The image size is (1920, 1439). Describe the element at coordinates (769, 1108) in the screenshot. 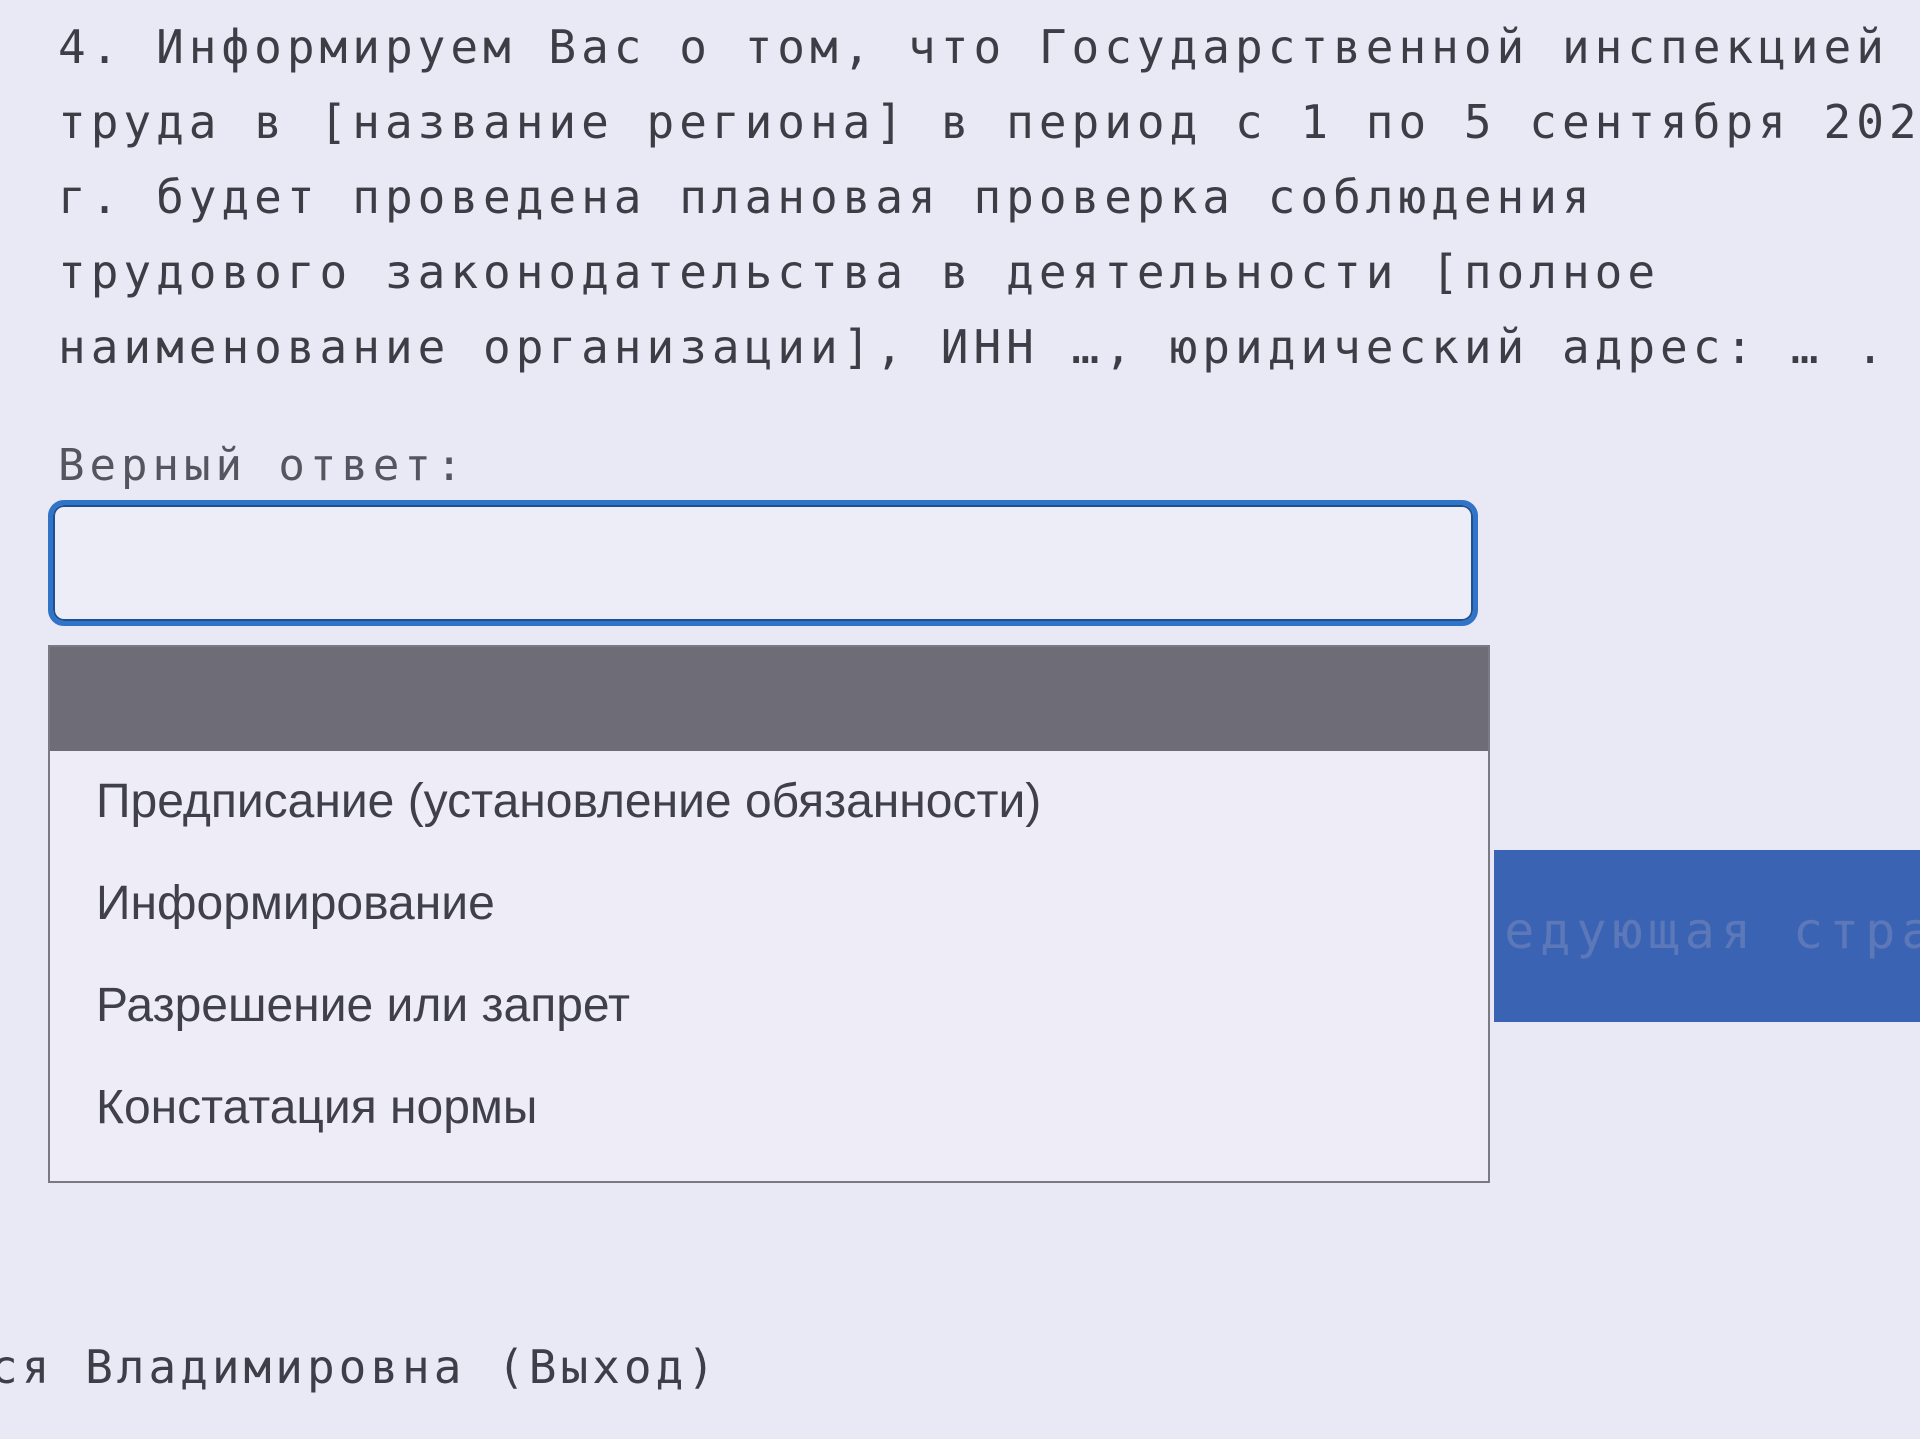

I see `dropdown-option-norm-statement: Констатация нормы` at that location.